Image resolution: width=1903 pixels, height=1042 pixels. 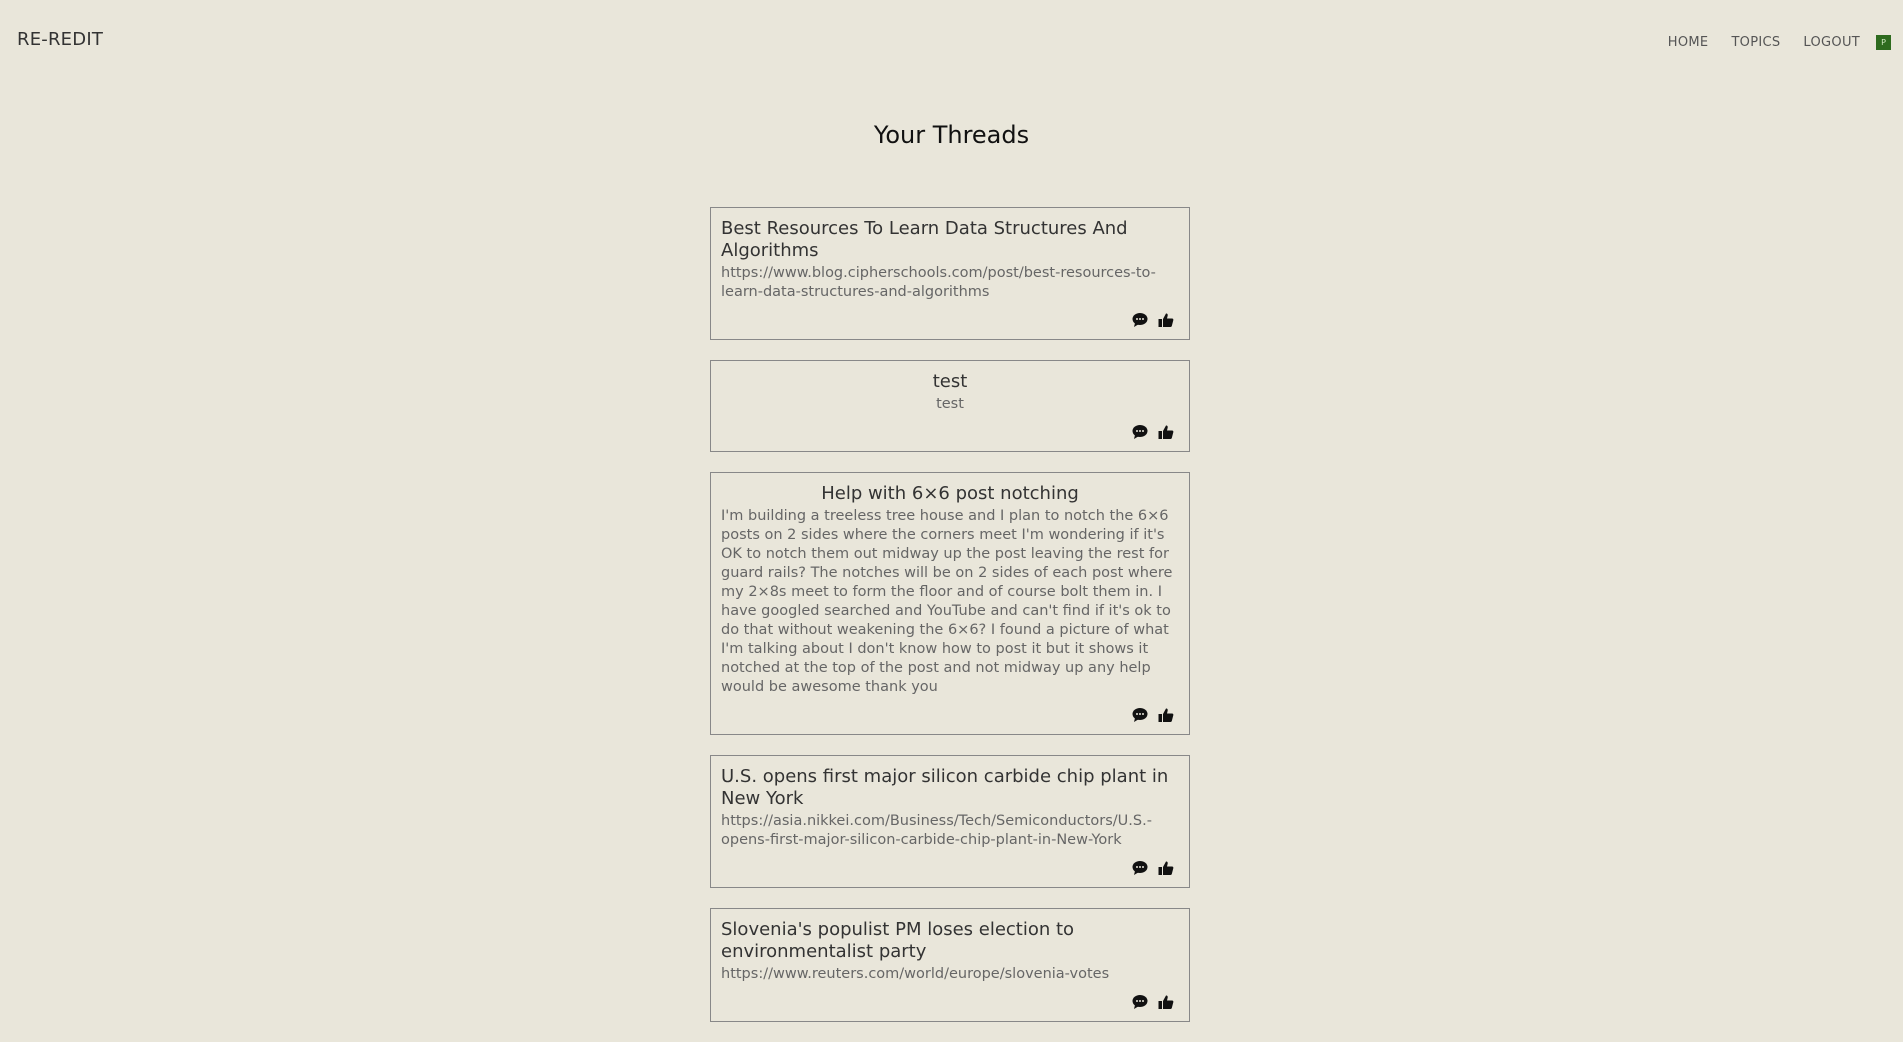 I want to click on page-title: Your Threads, so click(x=951, y=135).